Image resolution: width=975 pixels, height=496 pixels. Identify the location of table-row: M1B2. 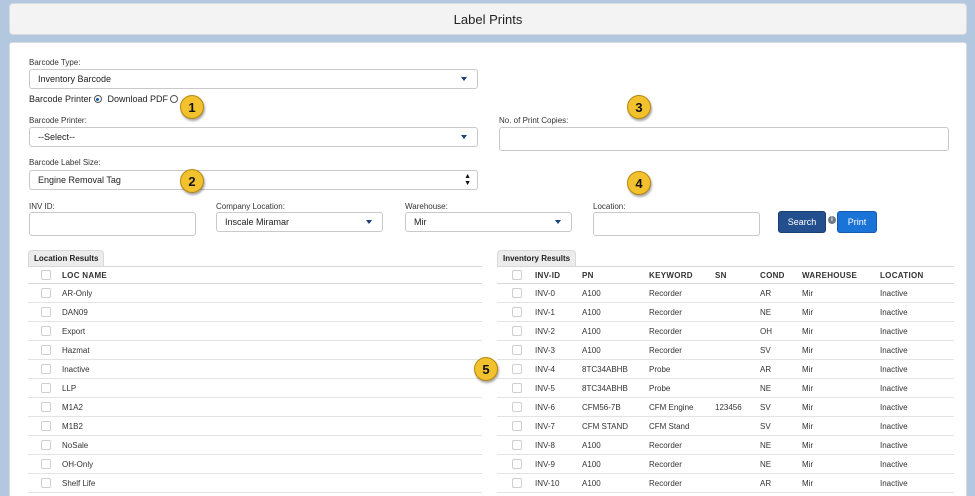
(255, 426).